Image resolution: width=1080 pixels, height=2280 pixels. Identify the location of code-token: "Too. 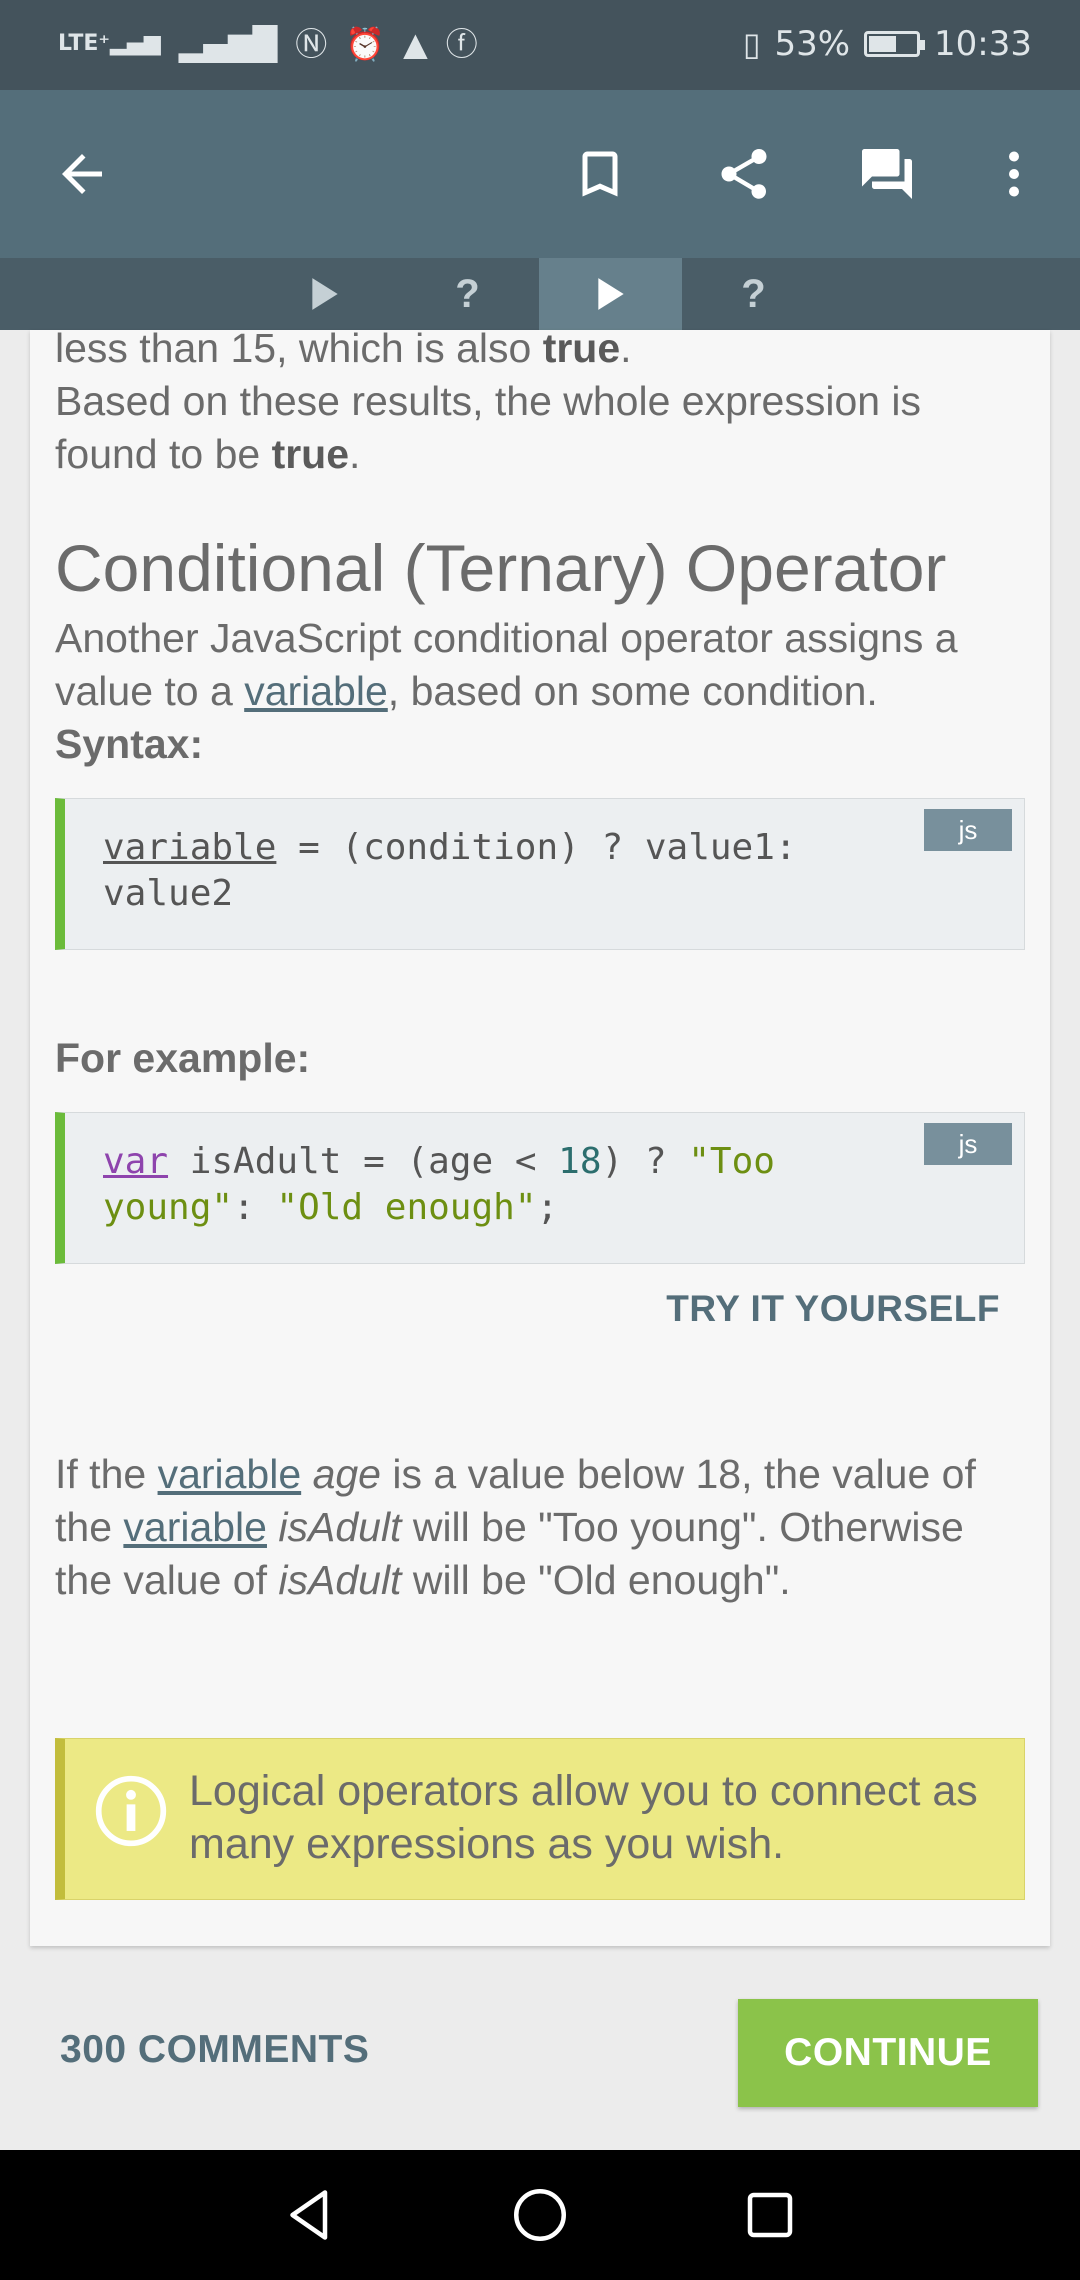
(731, 1161).